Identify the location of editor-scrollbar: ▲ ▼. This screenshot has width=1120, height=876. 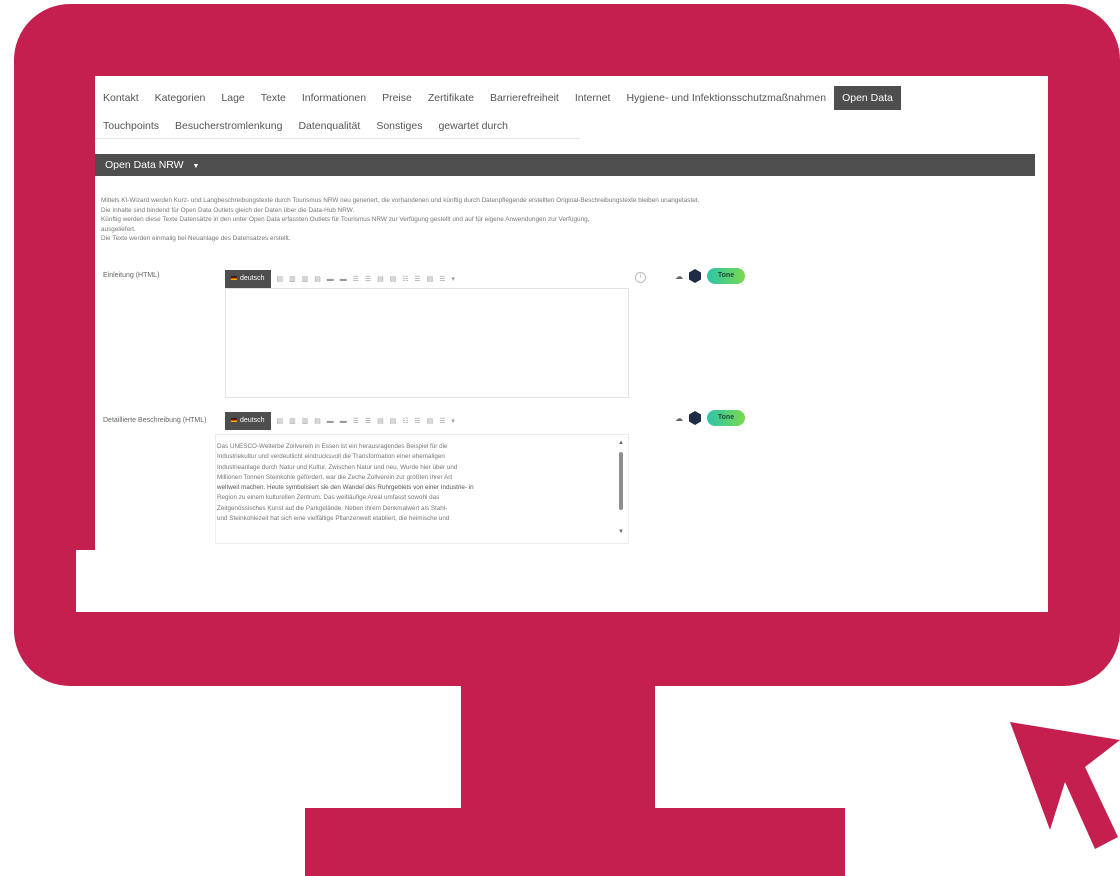
(621, 490).